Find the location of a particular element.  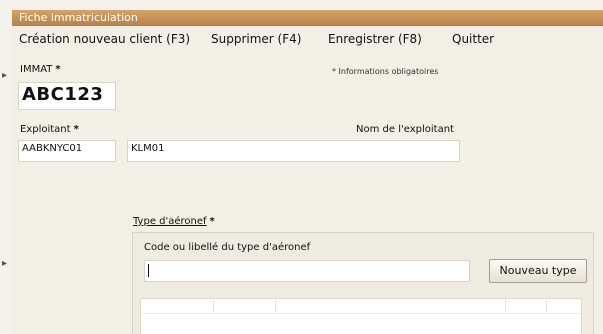

exploitant-code-field: AABKNYC01 is located at coordinates (67, 151).